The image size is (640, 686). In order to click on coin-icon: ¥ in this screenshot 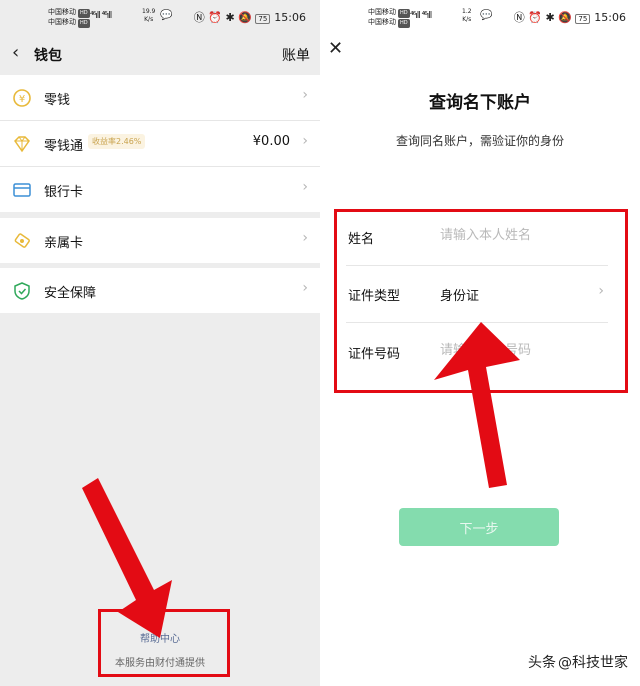, I will do `click(22, 98)`.